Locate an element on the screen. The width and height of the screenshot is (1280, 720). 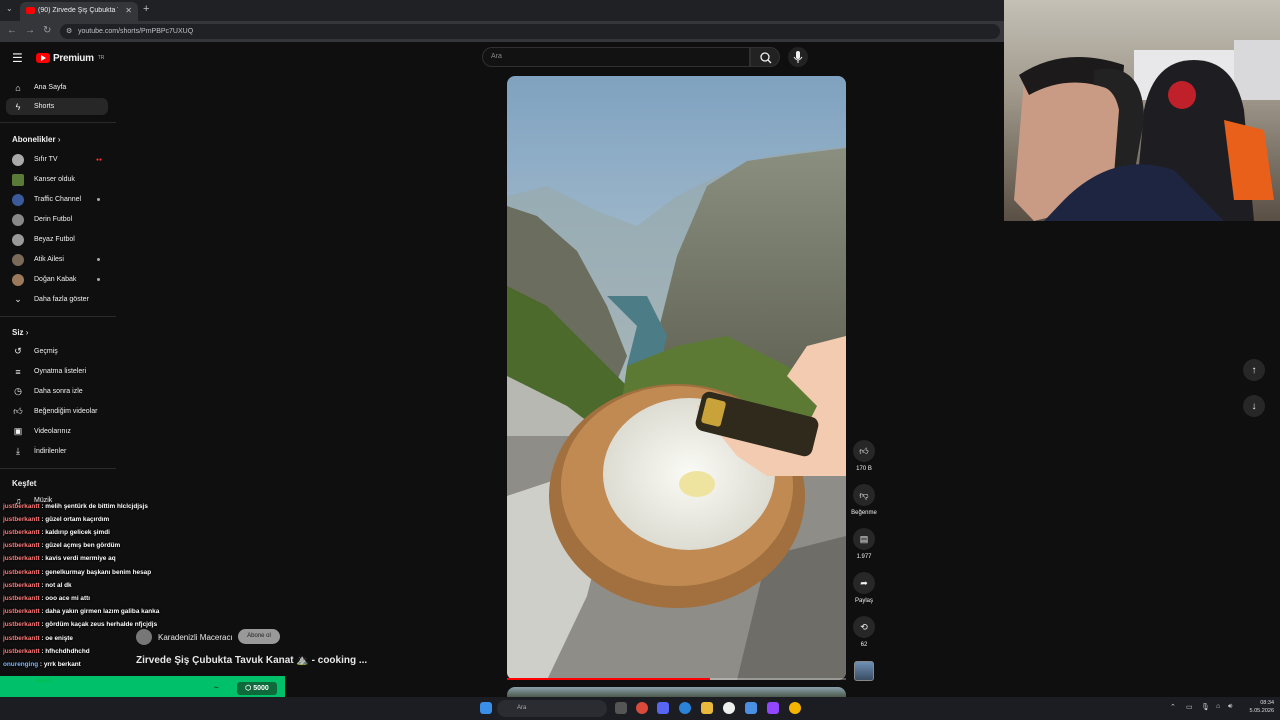
remix-count: 62 is located at coordinates (864, 645).